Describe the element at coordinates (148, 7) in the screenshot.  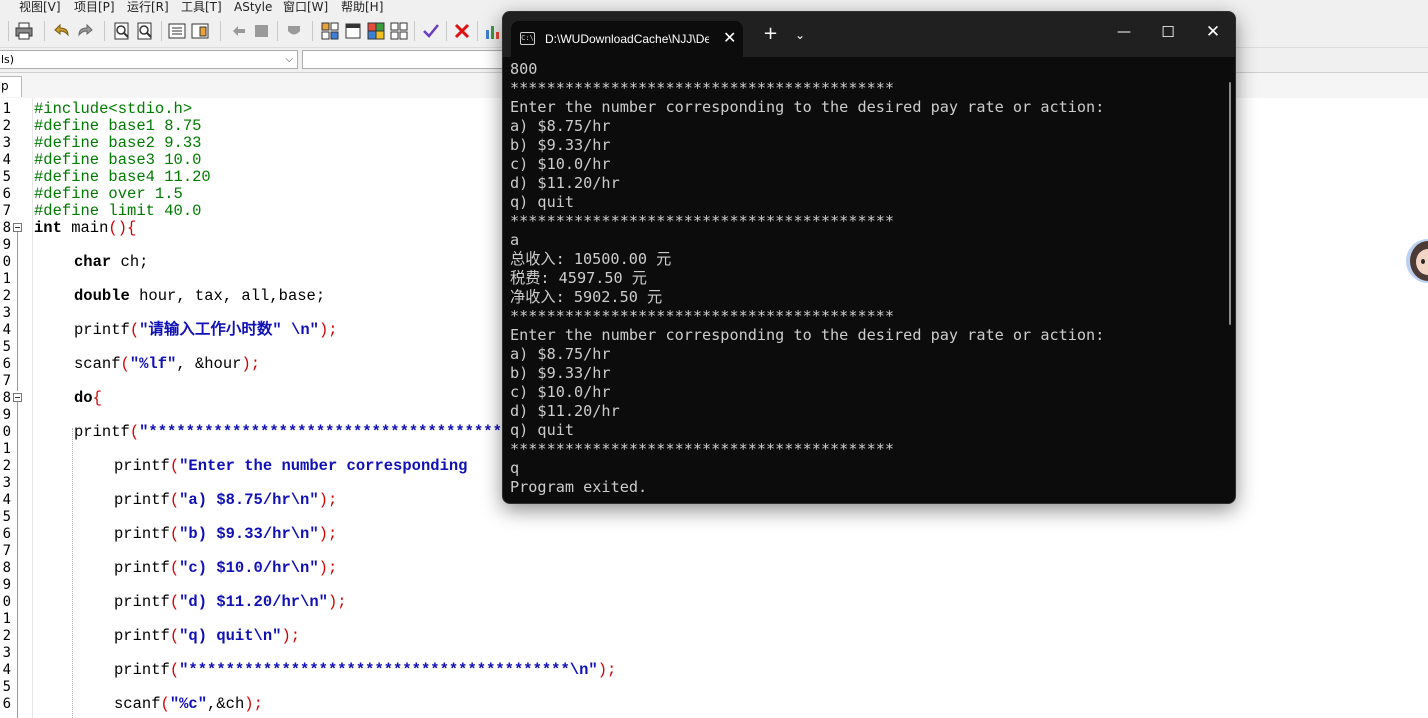
I see `menu-run: 运行[R]` at that location.